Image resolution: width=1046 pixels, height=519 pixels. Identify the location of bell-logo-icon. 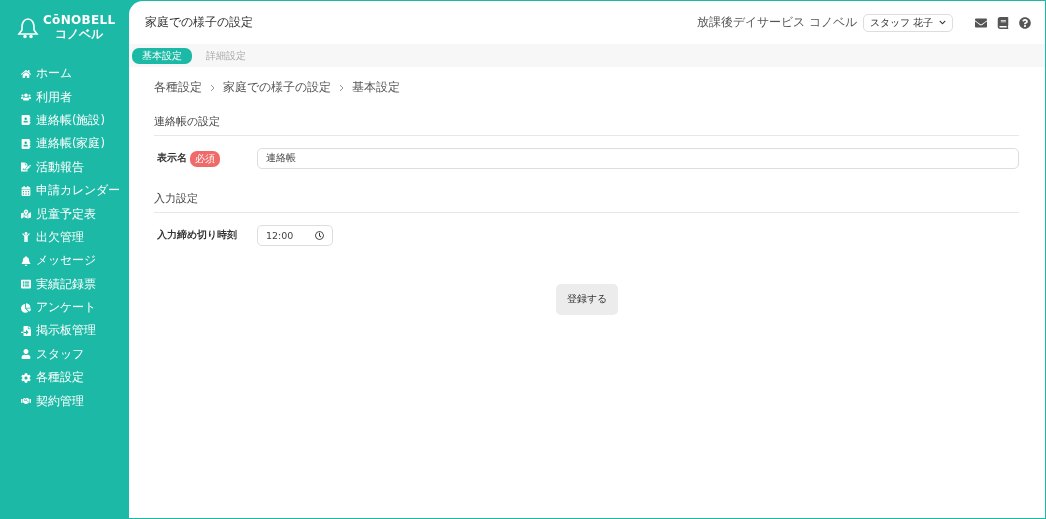
(28, 27).